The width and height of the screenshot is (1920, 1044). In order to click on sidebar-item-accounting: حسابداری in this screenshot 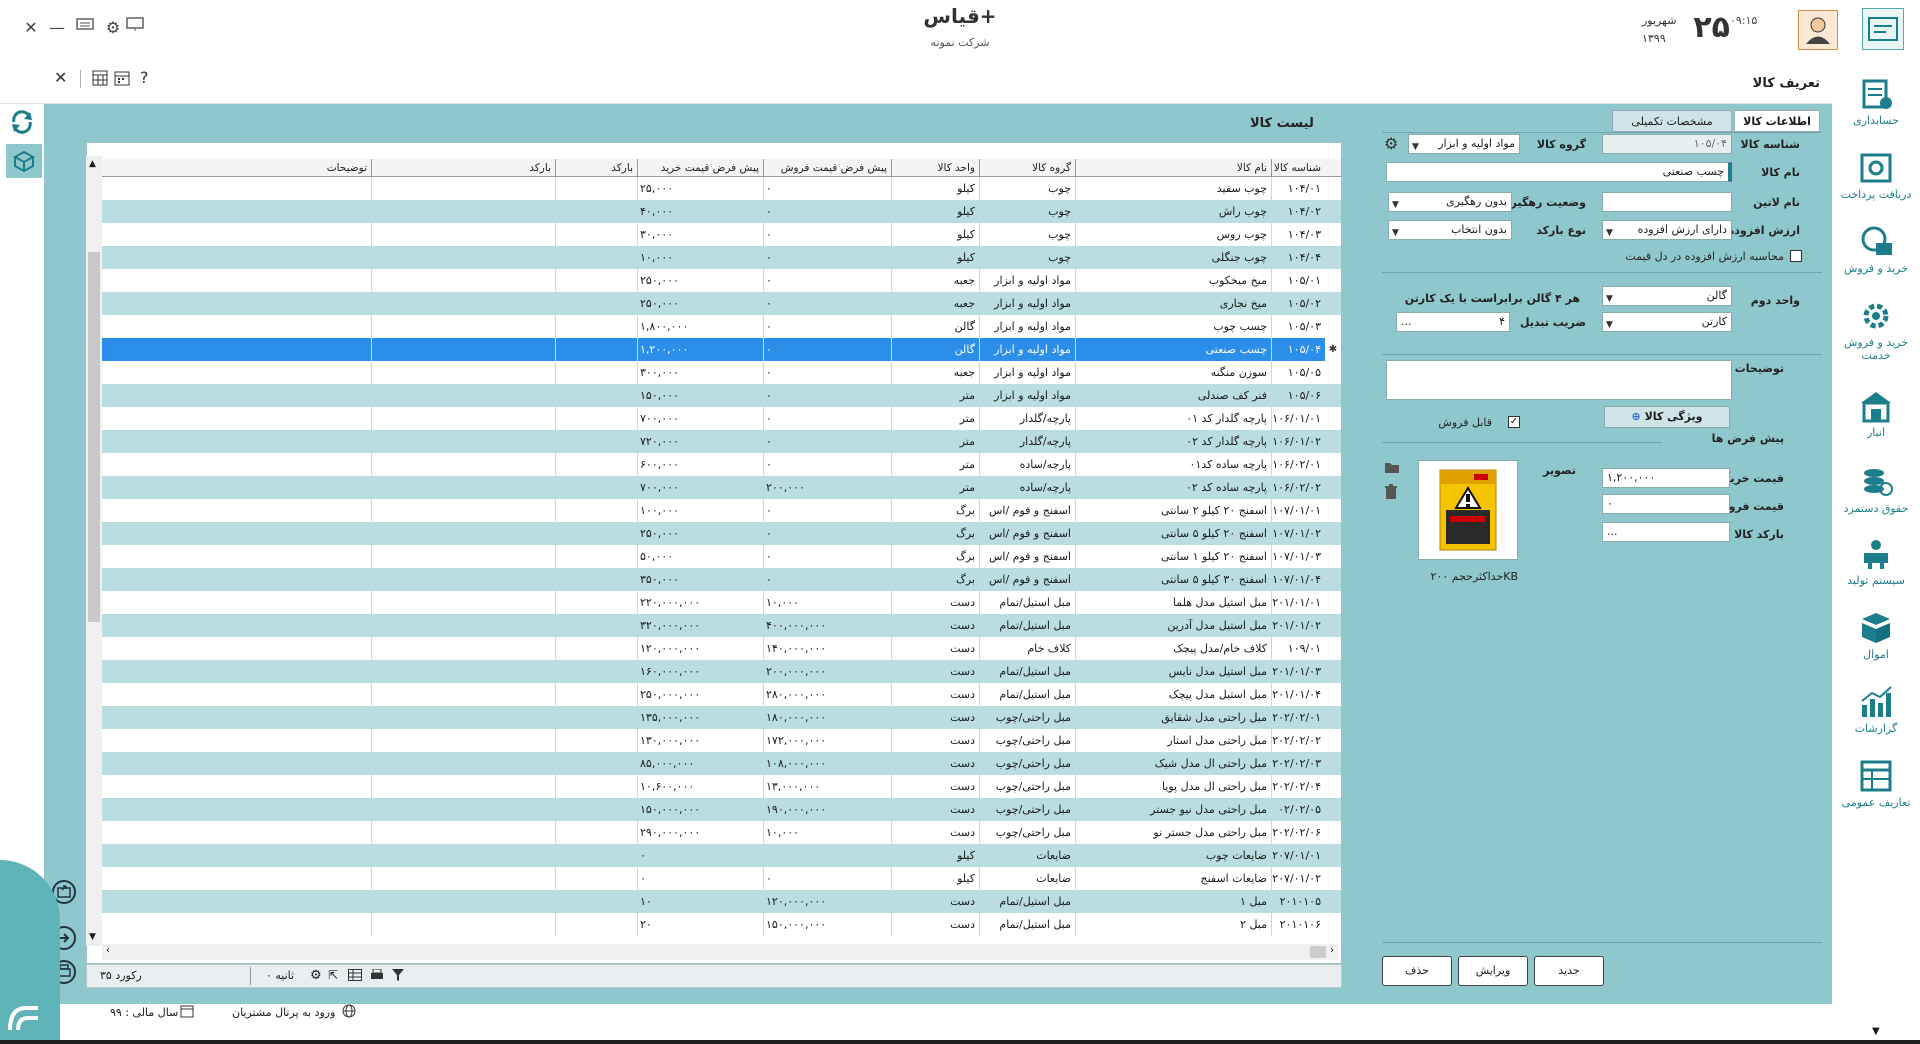, I will do `click(1876, 112)`.